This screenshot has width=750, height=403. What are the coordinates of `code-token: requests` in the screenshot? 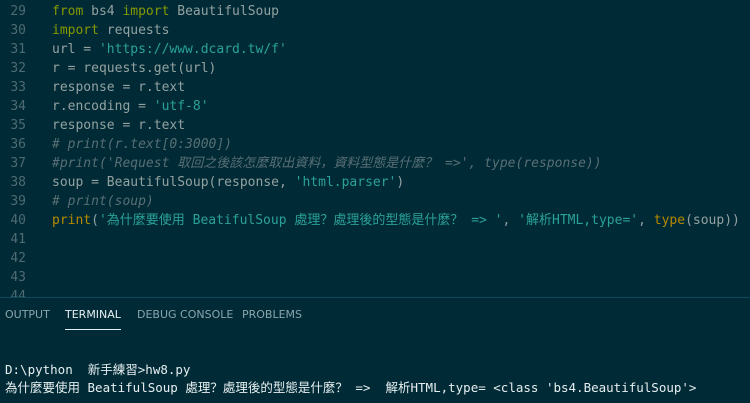 It's located at (134, 30).